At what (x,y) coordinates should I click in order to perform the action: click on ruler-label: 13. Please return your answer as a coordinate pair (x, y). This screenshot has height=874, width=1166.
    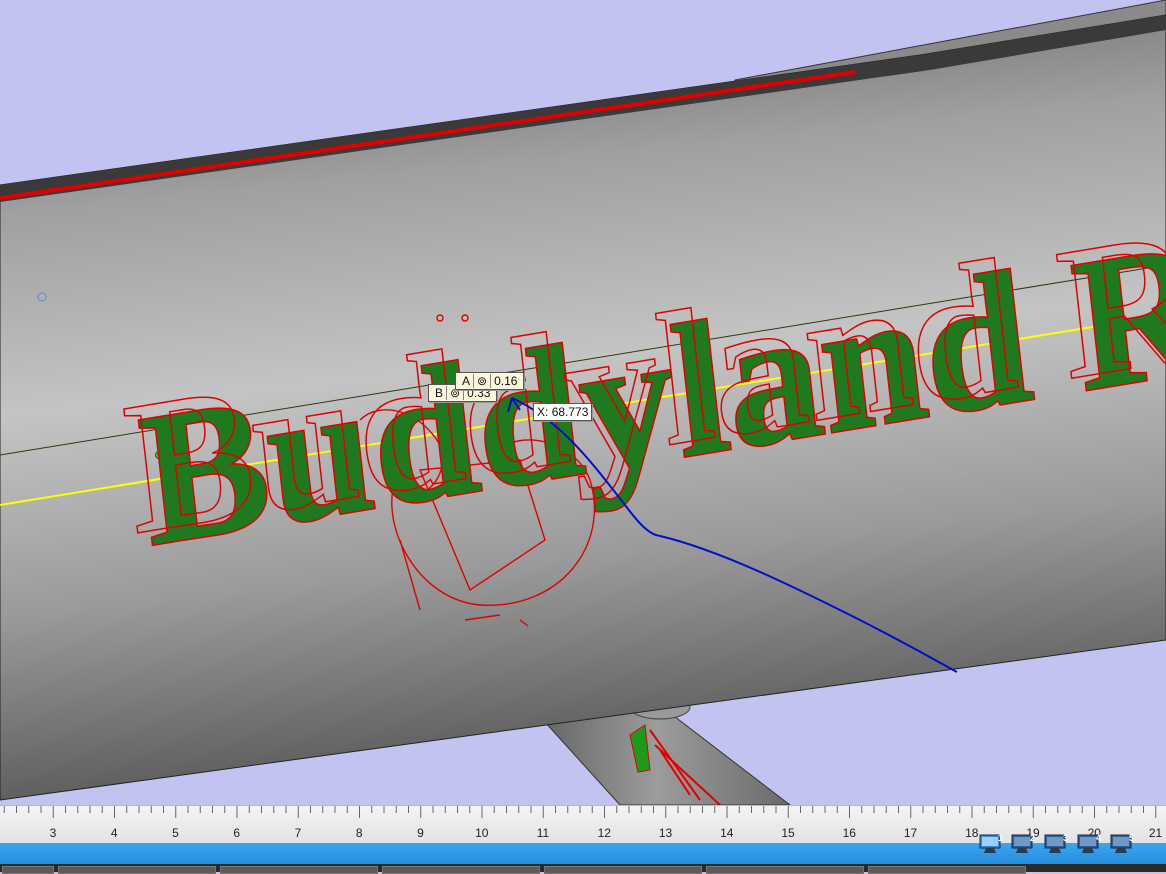
    Looking at the image, I should click on (665, 833).